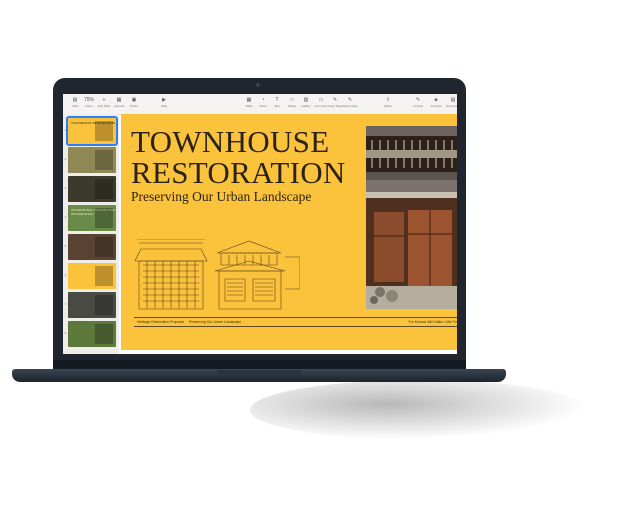  What do you see at coordinates (230, 141) in the screenshot?
I see `slide-title-line-1: TOWNHOUSE` at bounding box center [230, 141].